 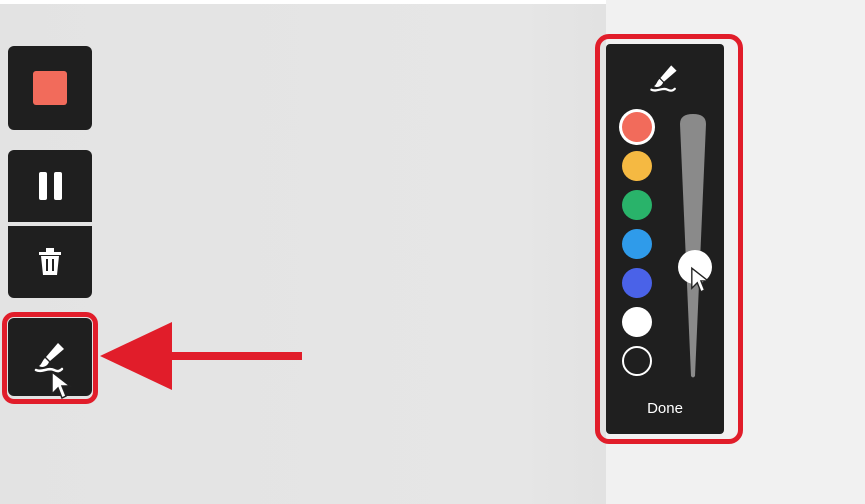 I want to click on delete-button, so click(x=50, y=262).